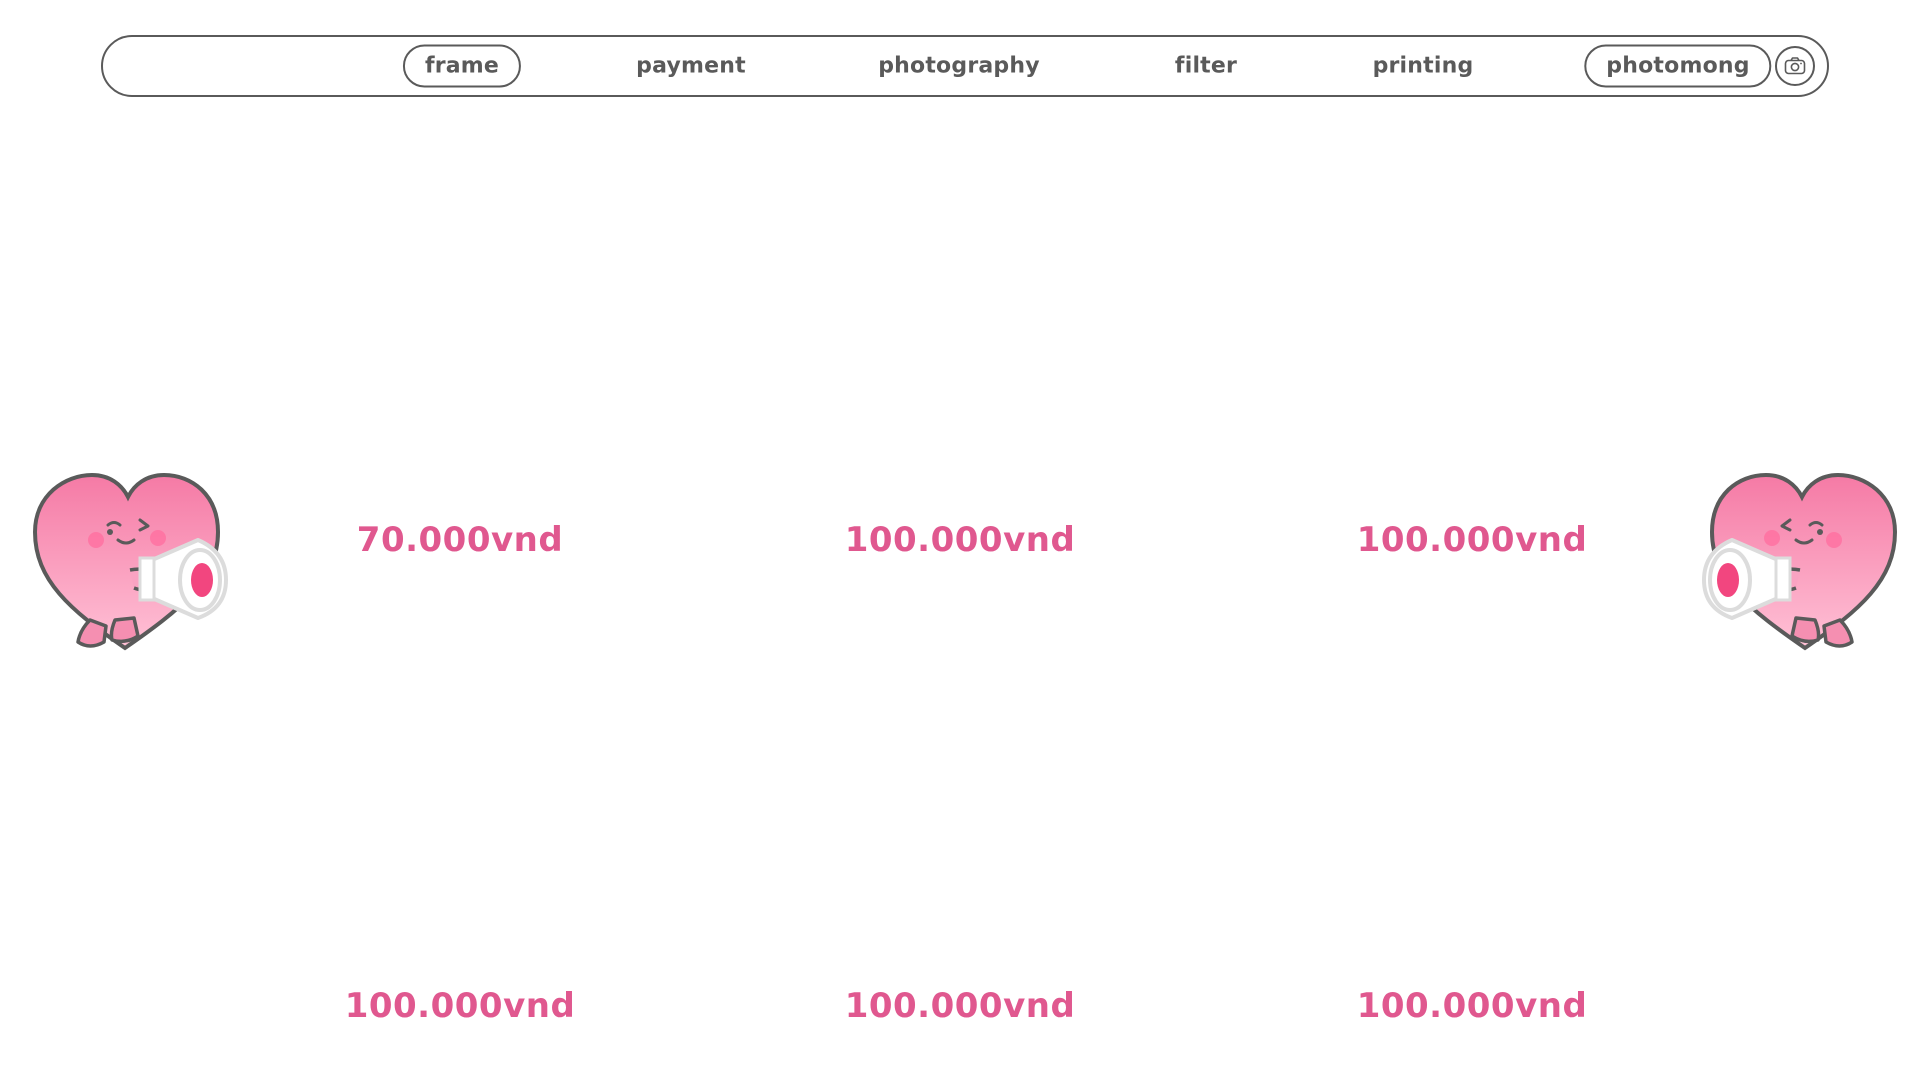 The image size is (1920, 1080). Describe the element at coordinates (462, 66) in the screenshot. I see `nav-item-frame: frame` at that location.